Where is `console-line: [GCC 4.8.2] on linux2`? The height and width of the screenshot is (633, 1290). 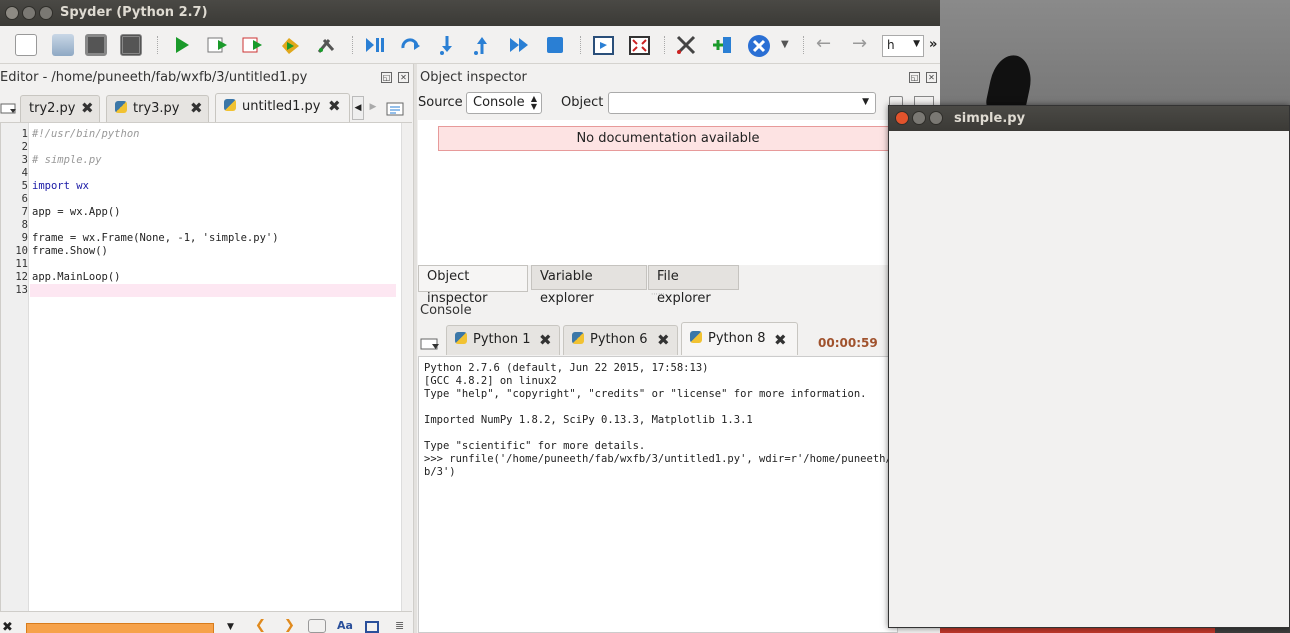
console-line: [GCC 4.8.2] on linux2 is located at coordinates (490, 381).